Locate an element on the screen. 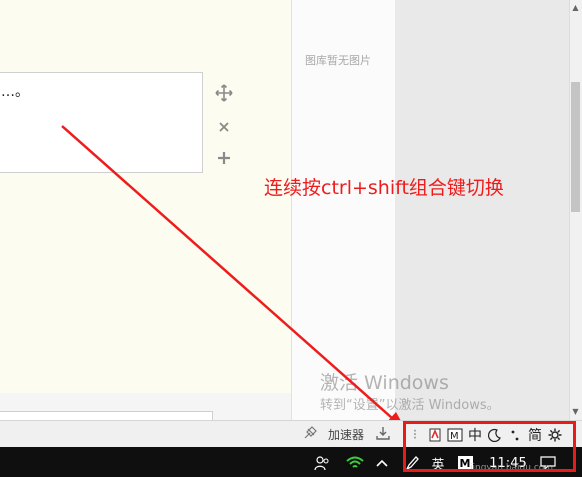 This screenshot has height=477, width=582. scroll-down-arrow: ▼ is located at coordinates (575, 411).